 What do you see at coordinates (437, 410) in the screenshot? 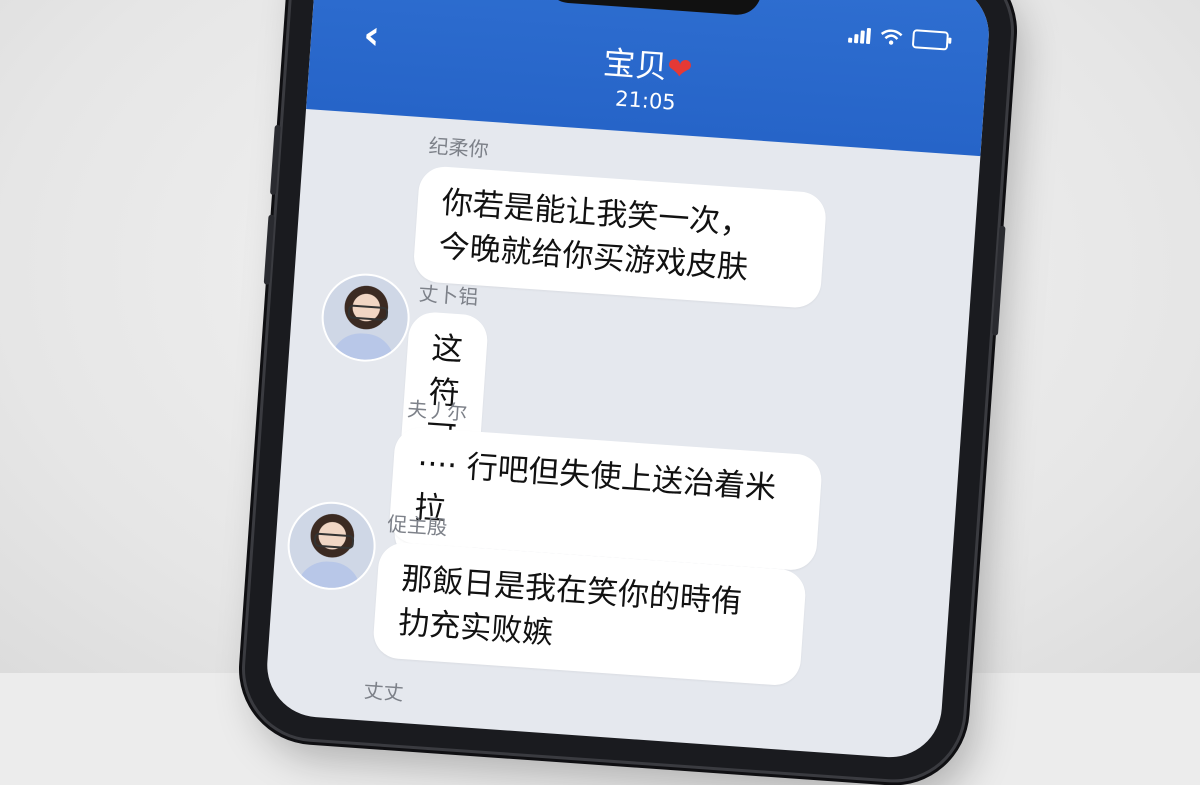
I see `sender-name: 夫丿尔` at bounding box center [437, 410].